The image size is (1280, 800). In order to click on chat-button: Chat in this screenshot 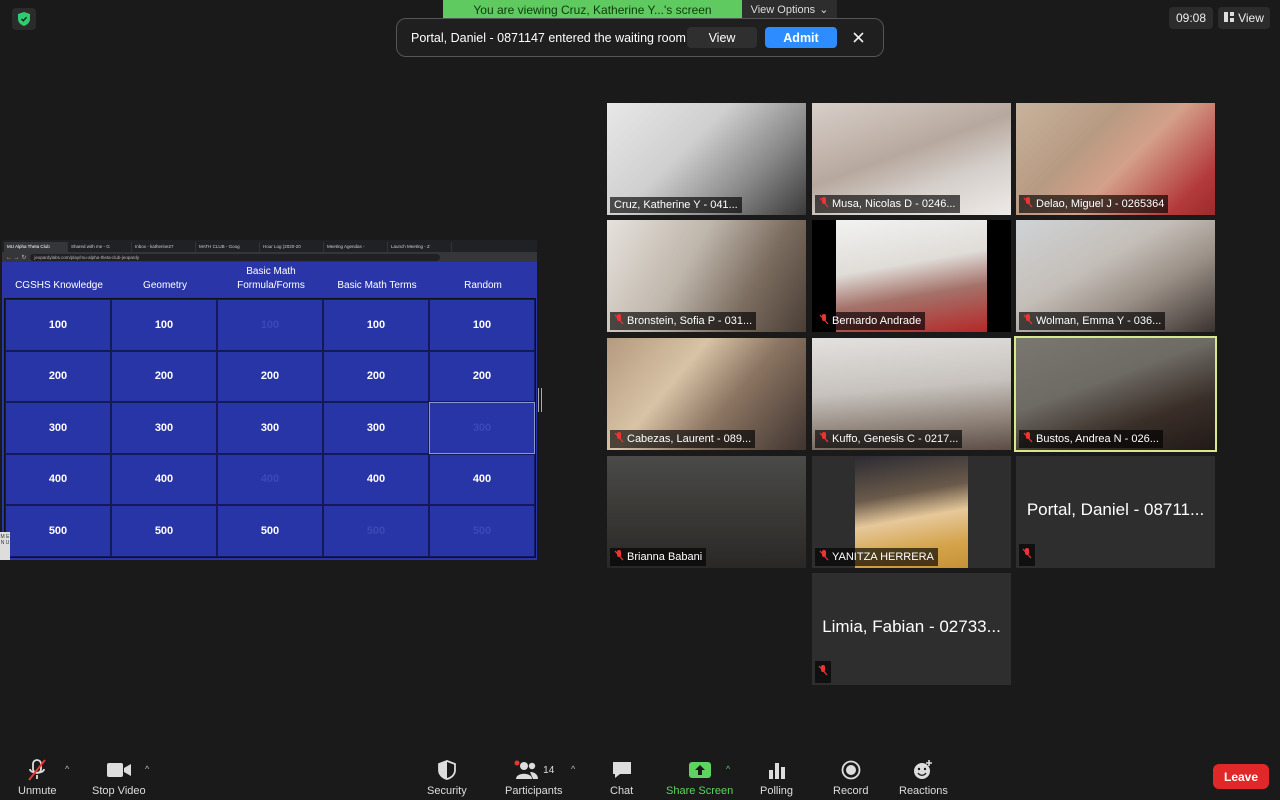, I will do `click(621, 777)`.